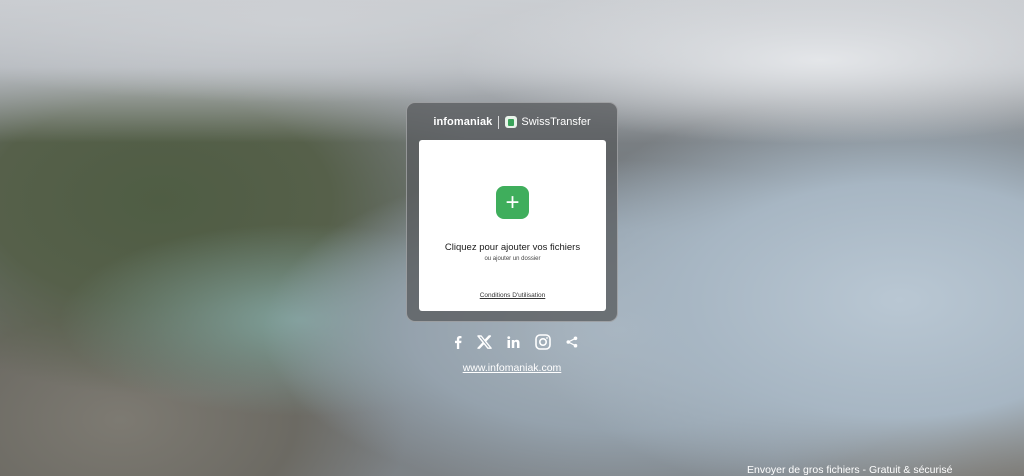 The height and width of the screenshot is (476, 1024). Describe the element at coordinates (463, 122) in the screenshot. I see `infomaniak-logo: infomaniak` at that location.